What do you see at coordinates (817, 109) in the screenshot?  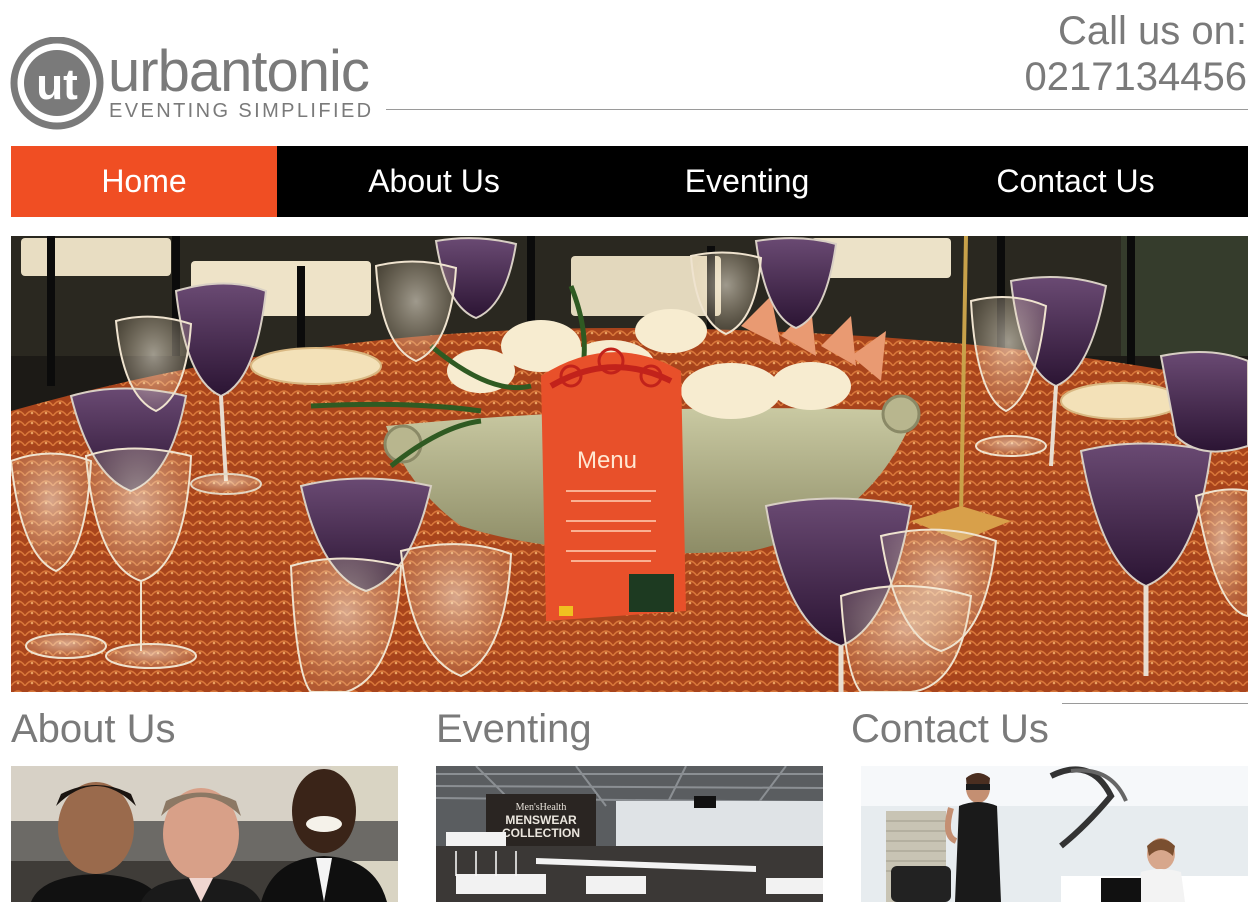 I see `header-divider` at bounding box center [817, 109].